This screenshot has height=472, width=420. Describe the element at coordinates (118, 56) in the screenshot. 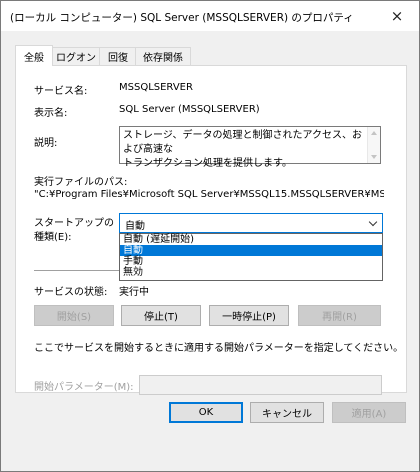

I see `tab-recovery: 回復` at that location.